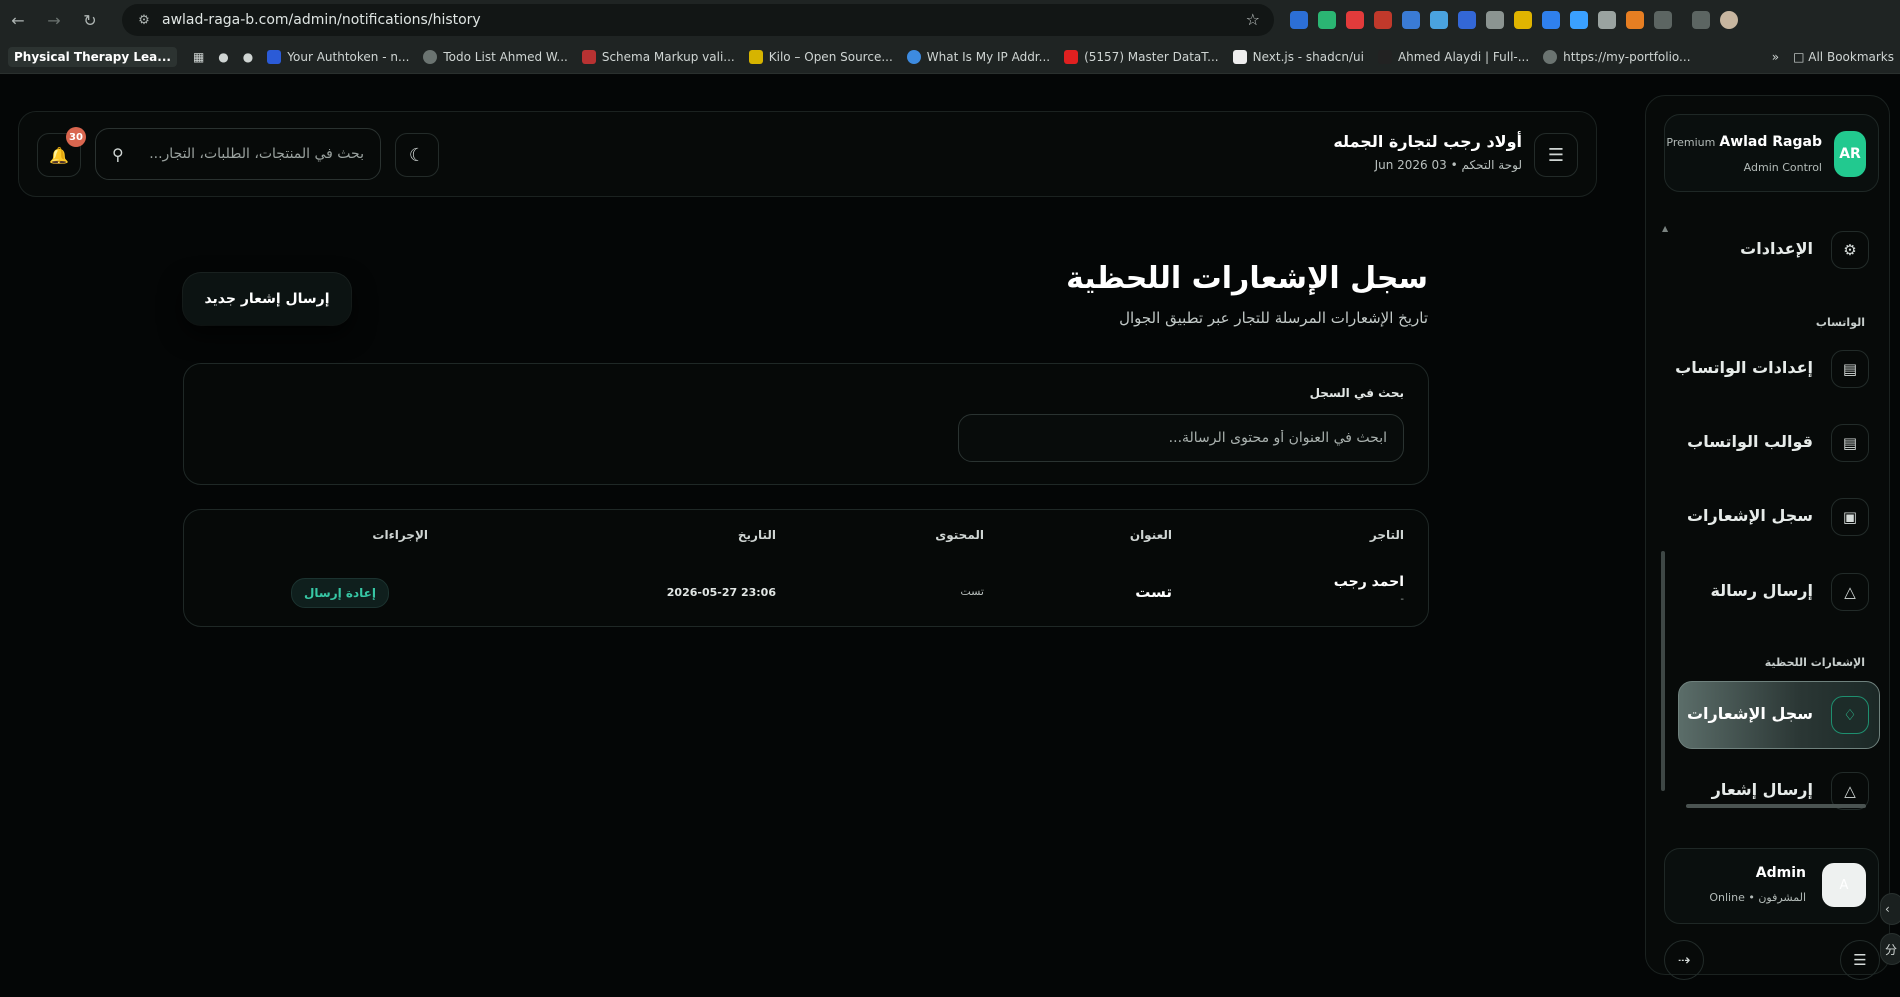 The width and height of the screenshot is (1900, 997). What do you see at coordinates (1890, 909) in the screenshot?
I see `collapse-handle-icon: ‹` at bounding box center [1890, 909].